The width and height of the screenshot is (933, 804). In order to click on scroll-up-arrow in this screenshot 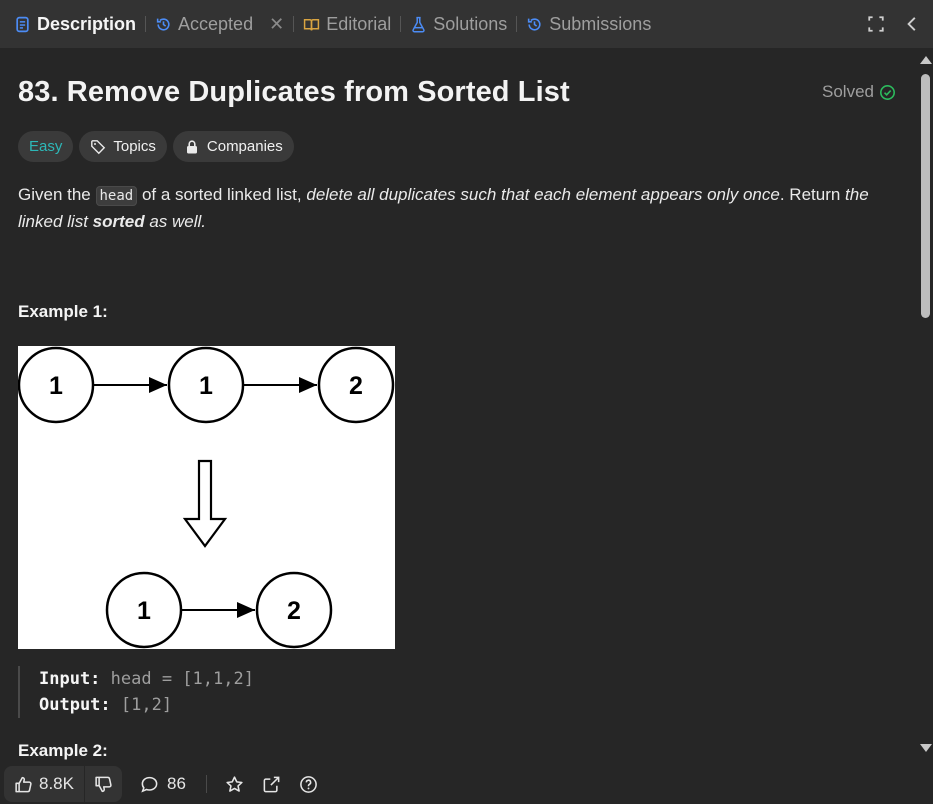, I will do `click(926, 60)`.